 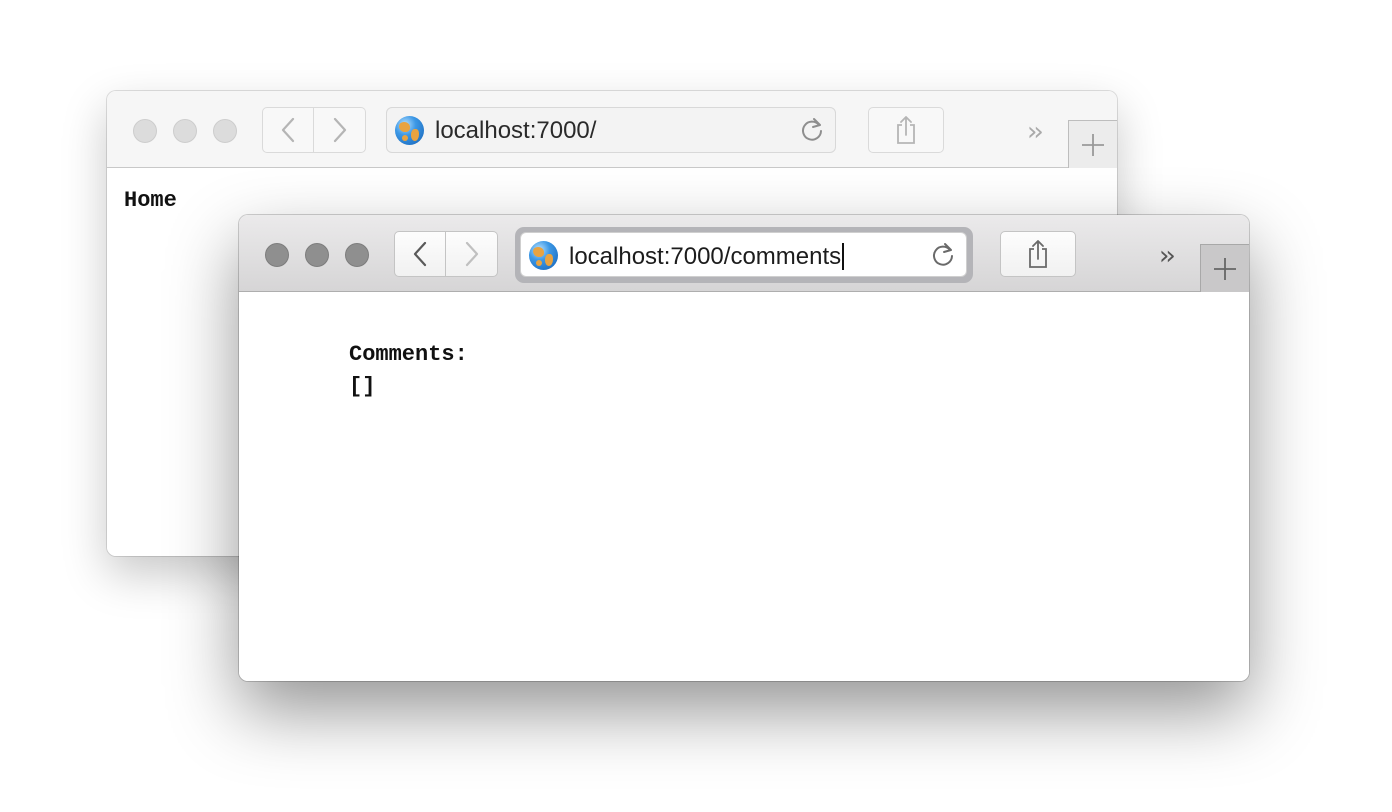 What do you see at coordinates (843, 256) in the screenshot?
I see `text-caret` at bounding box center [843, 256].